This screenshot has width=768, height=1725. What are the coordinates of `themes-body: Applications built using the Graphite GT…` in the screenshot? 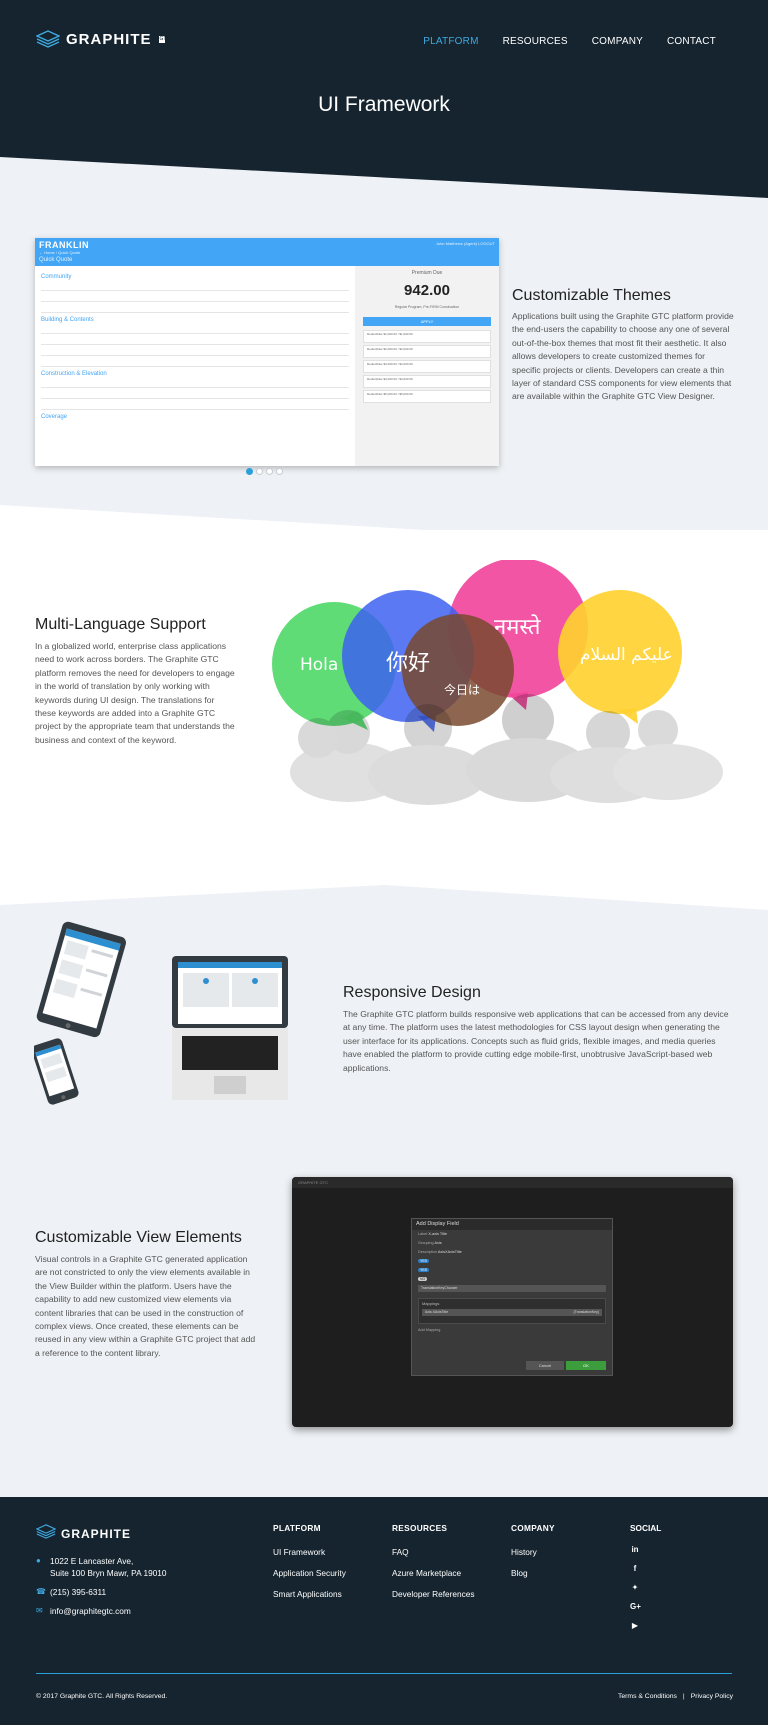 It's located at (623, 356).